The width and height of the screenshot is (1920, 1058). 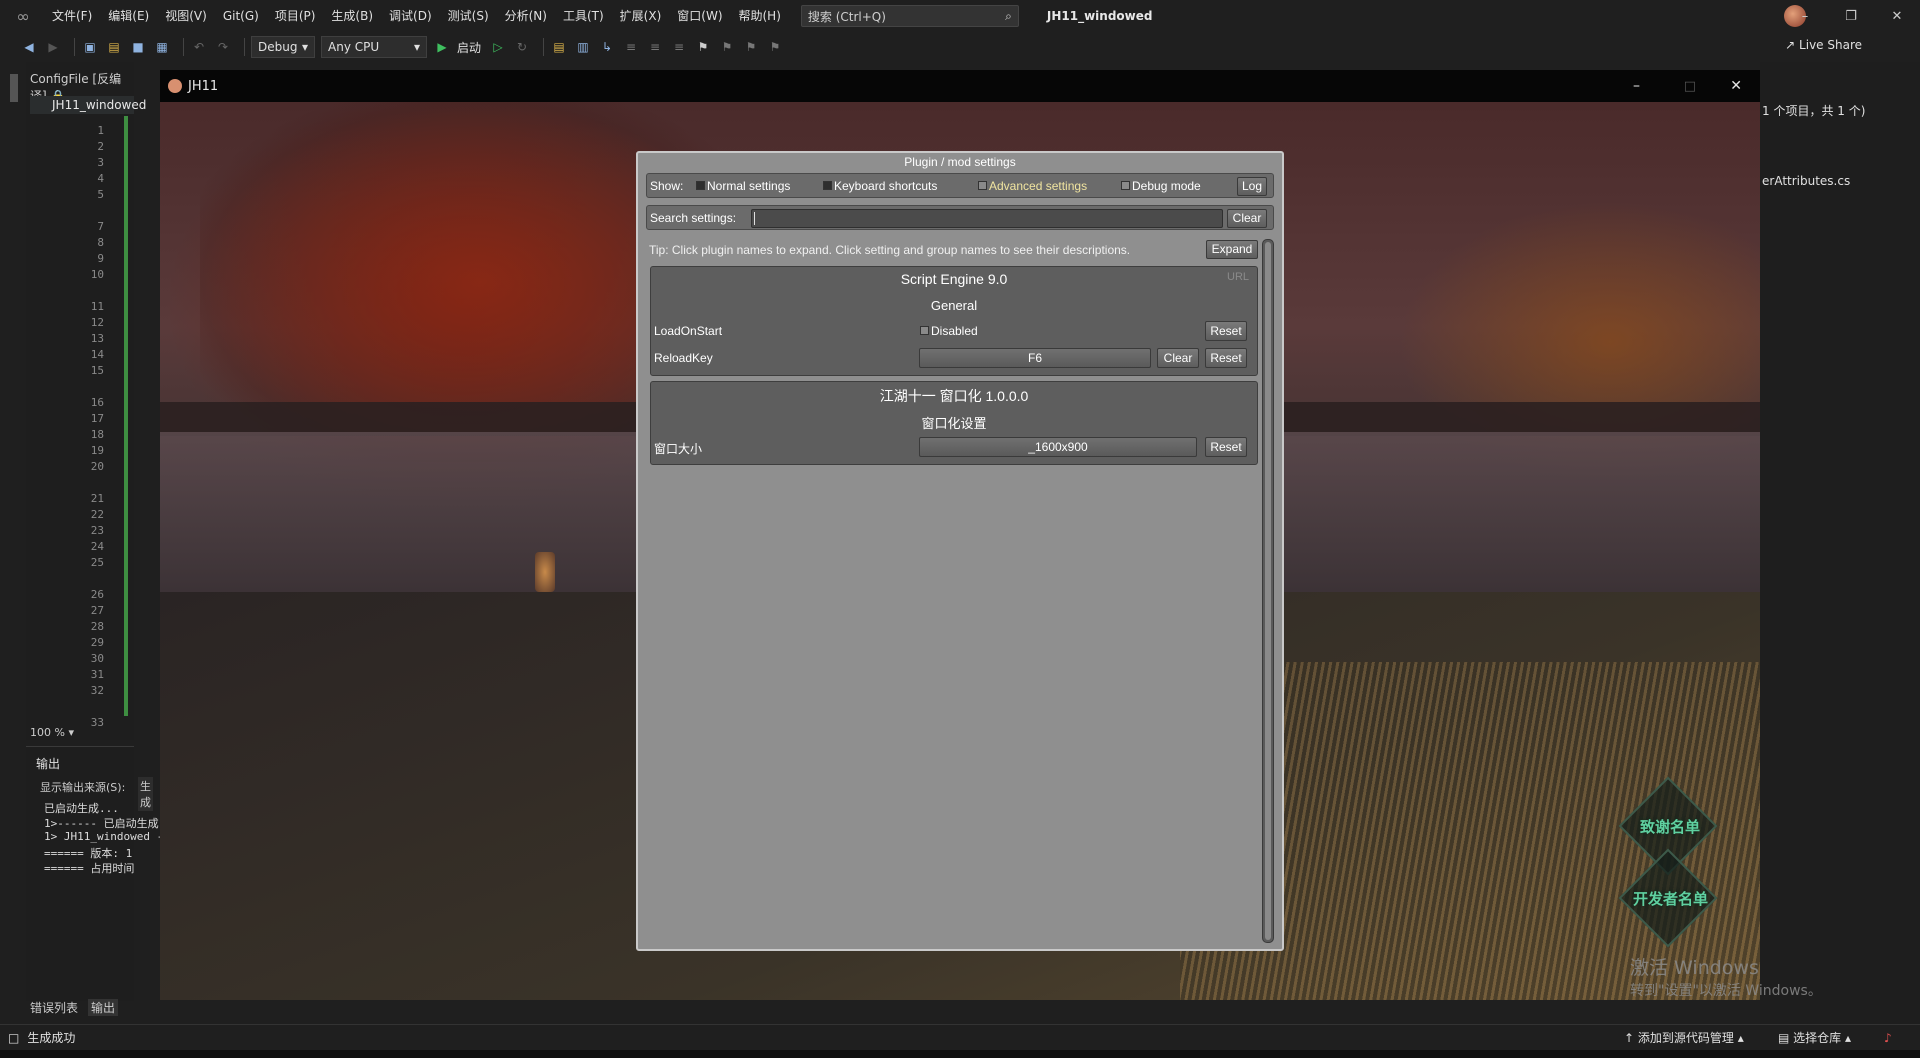 I want to click on browser-icon: ▤, so click(x=559, y=47).